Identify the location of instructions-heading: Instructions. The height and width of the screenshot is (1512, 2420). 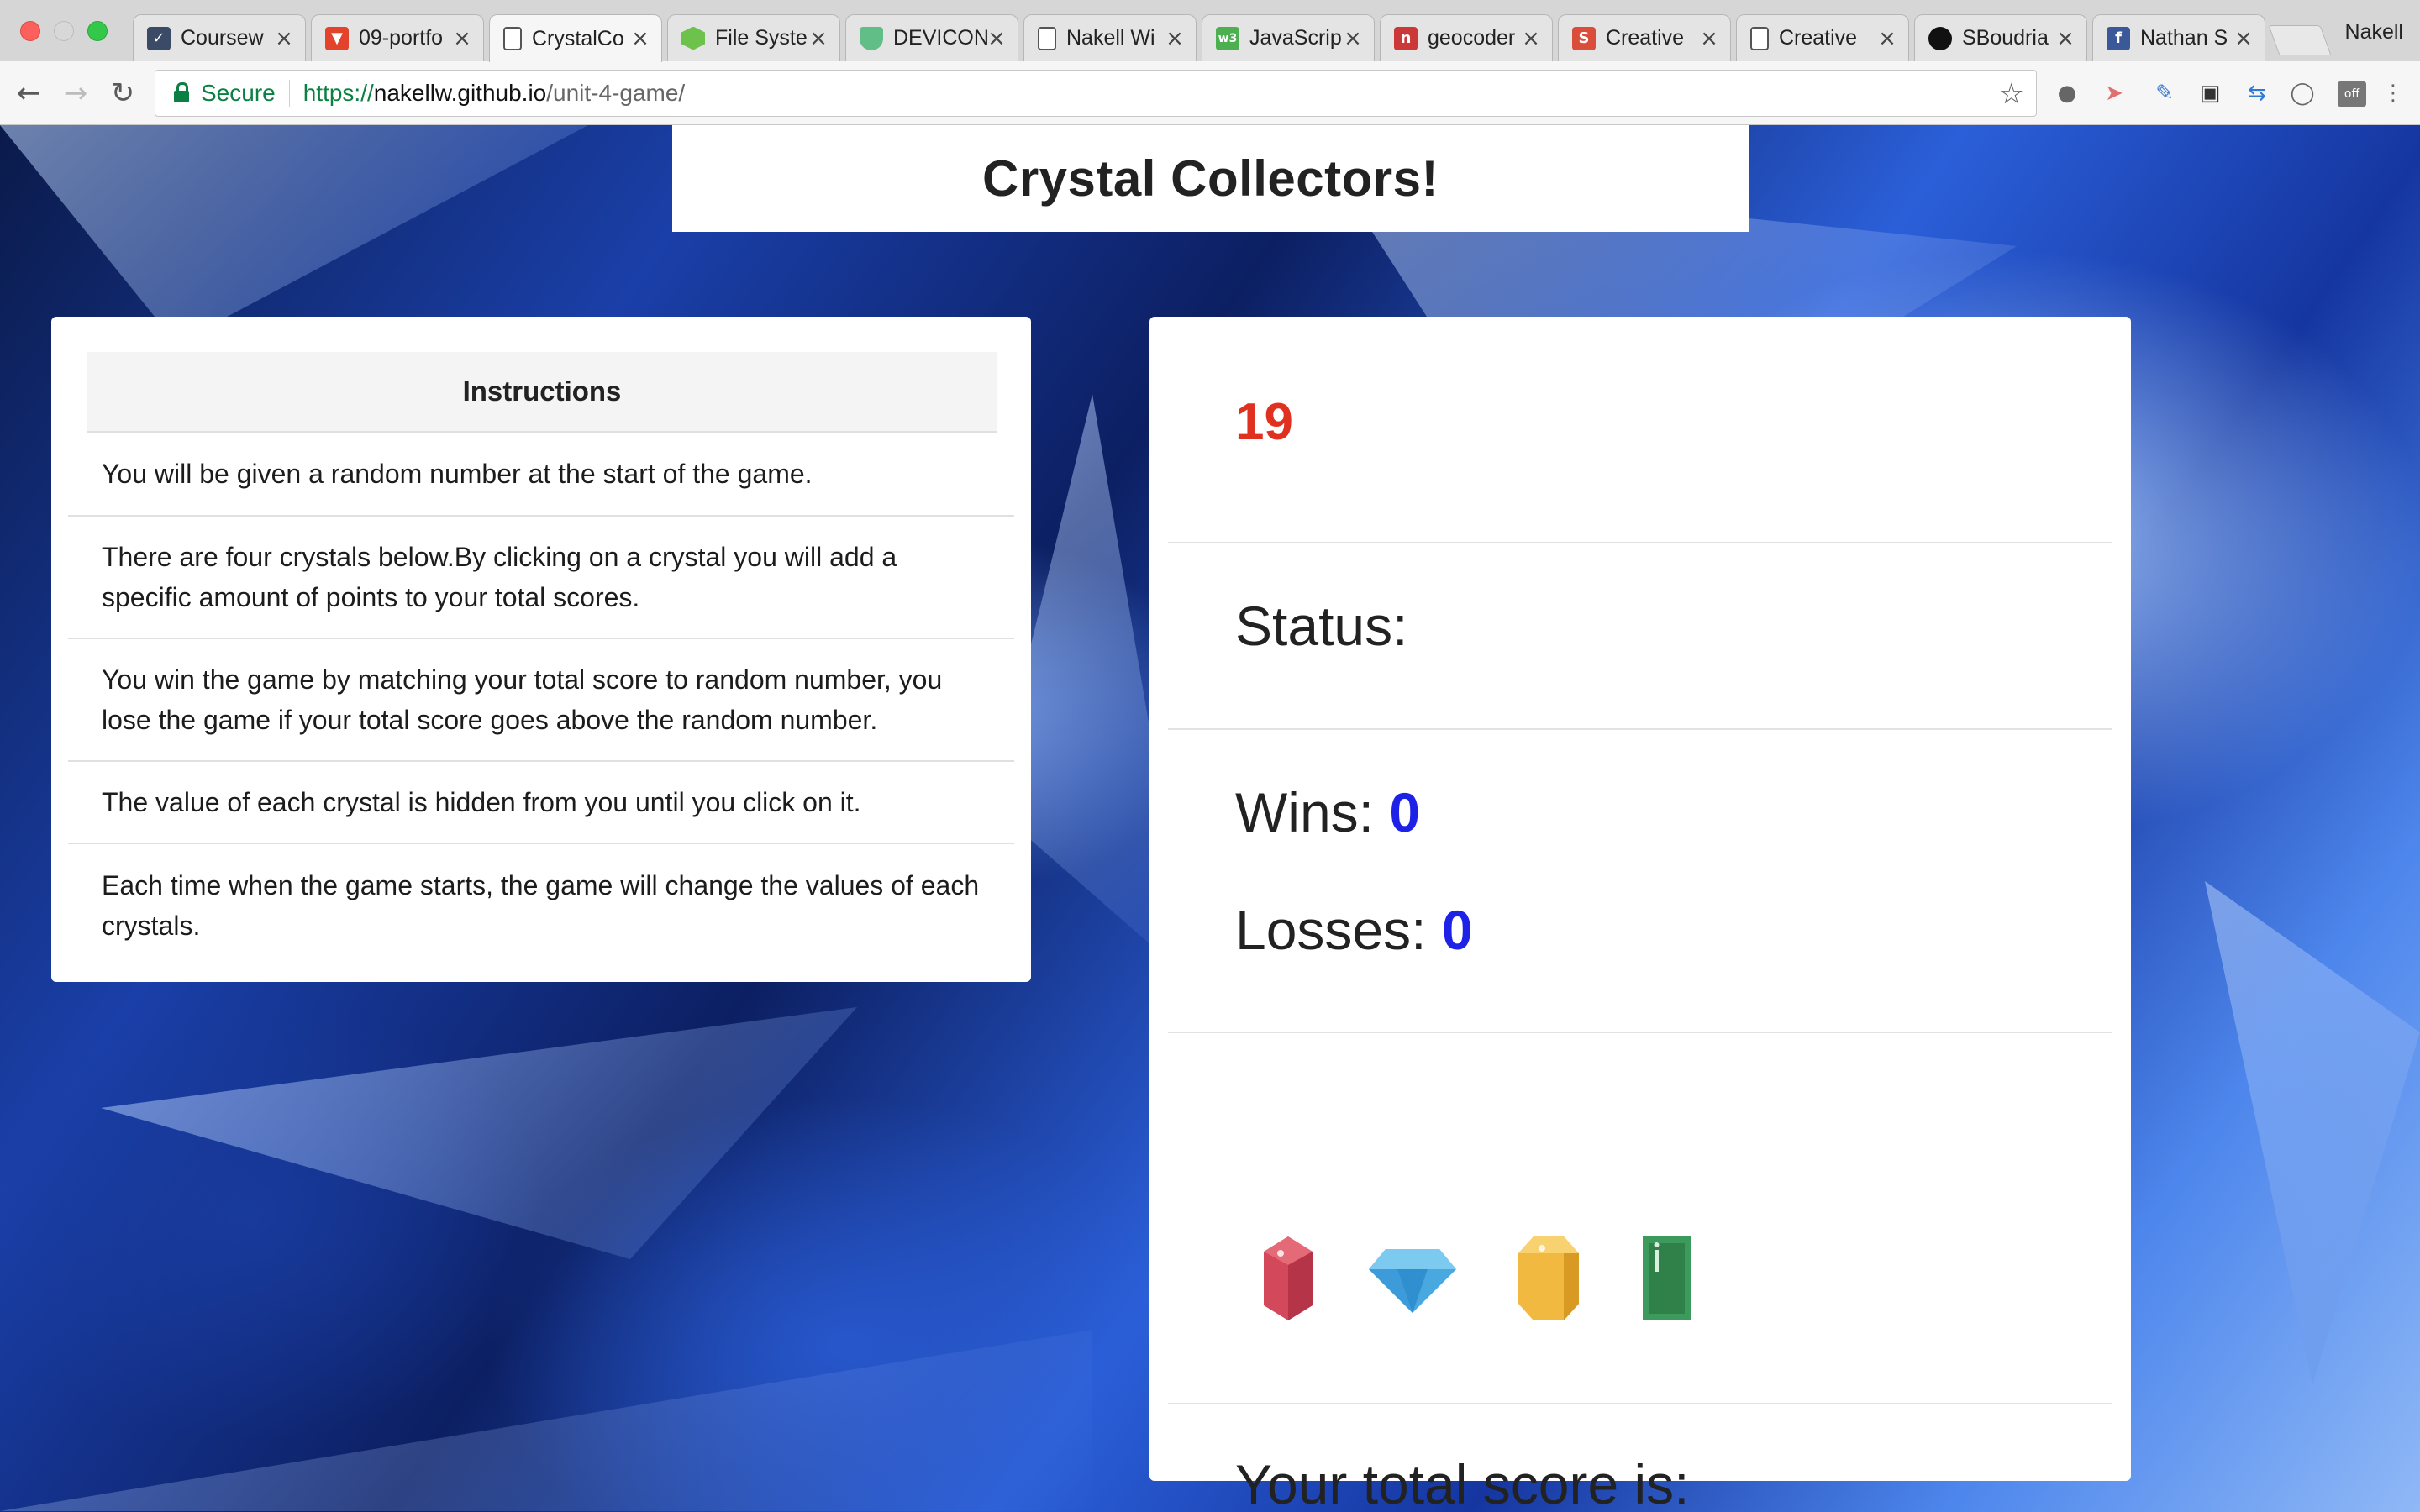
(542, 392).